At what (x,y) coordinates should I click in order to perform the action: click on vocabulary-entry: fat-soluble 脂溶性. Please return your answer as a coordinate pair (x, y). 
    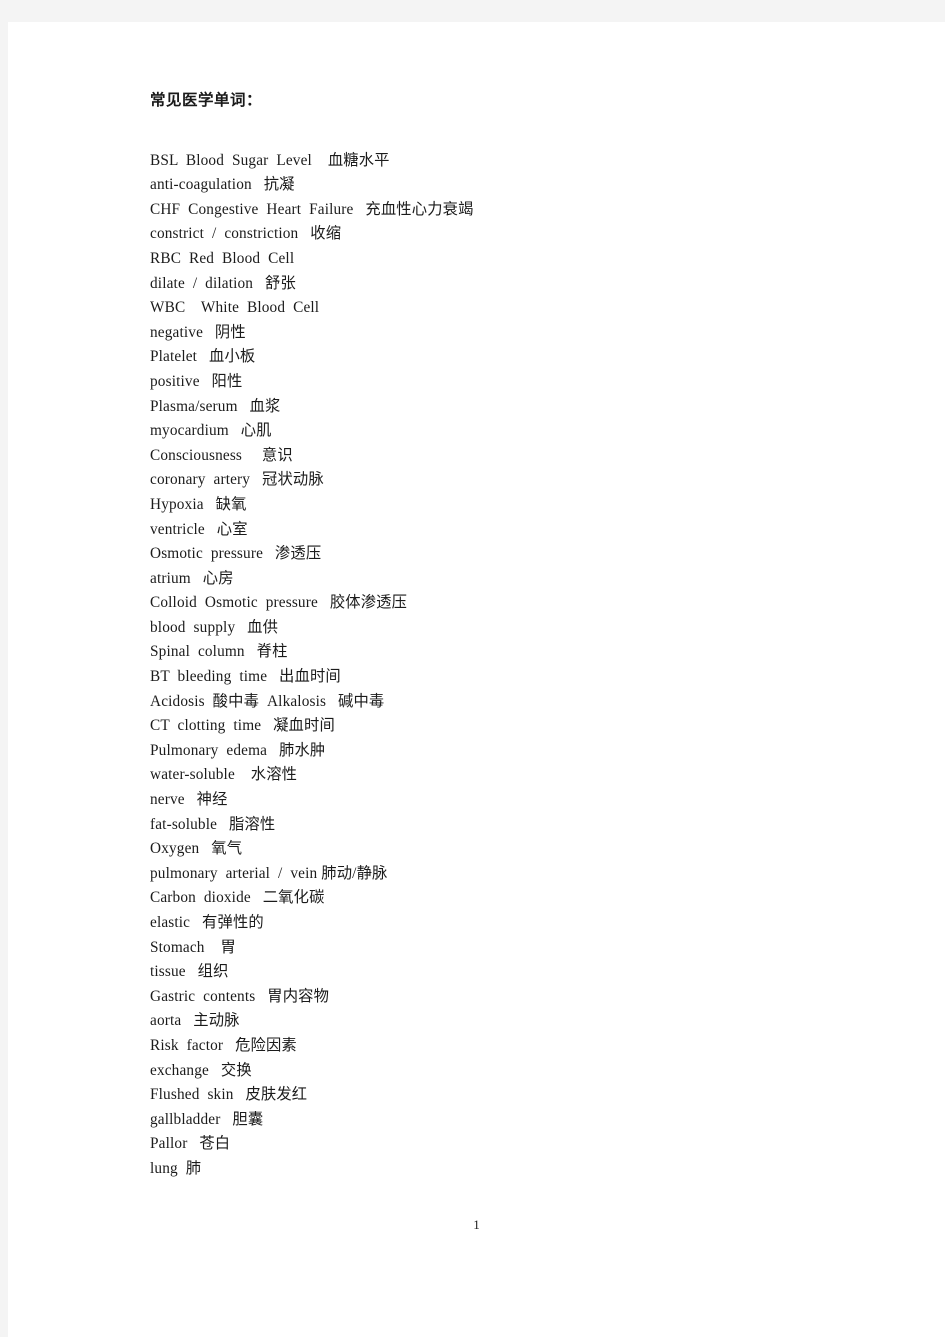
    Looking at the image, I should click on (213, 824).